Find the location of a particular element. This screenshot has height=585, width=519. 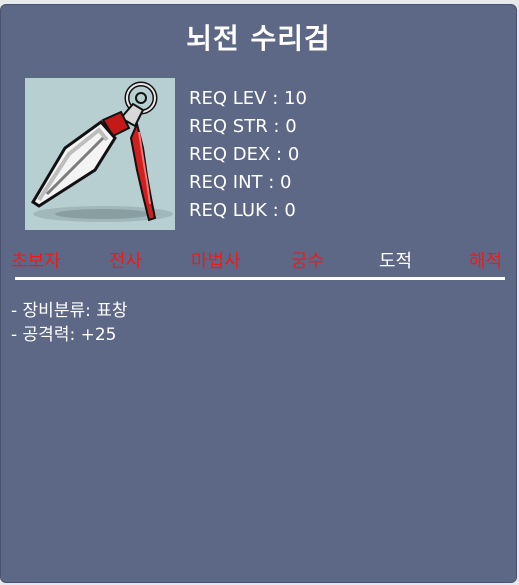

job-magician: 마법사 is located at coordinates (216, 261).